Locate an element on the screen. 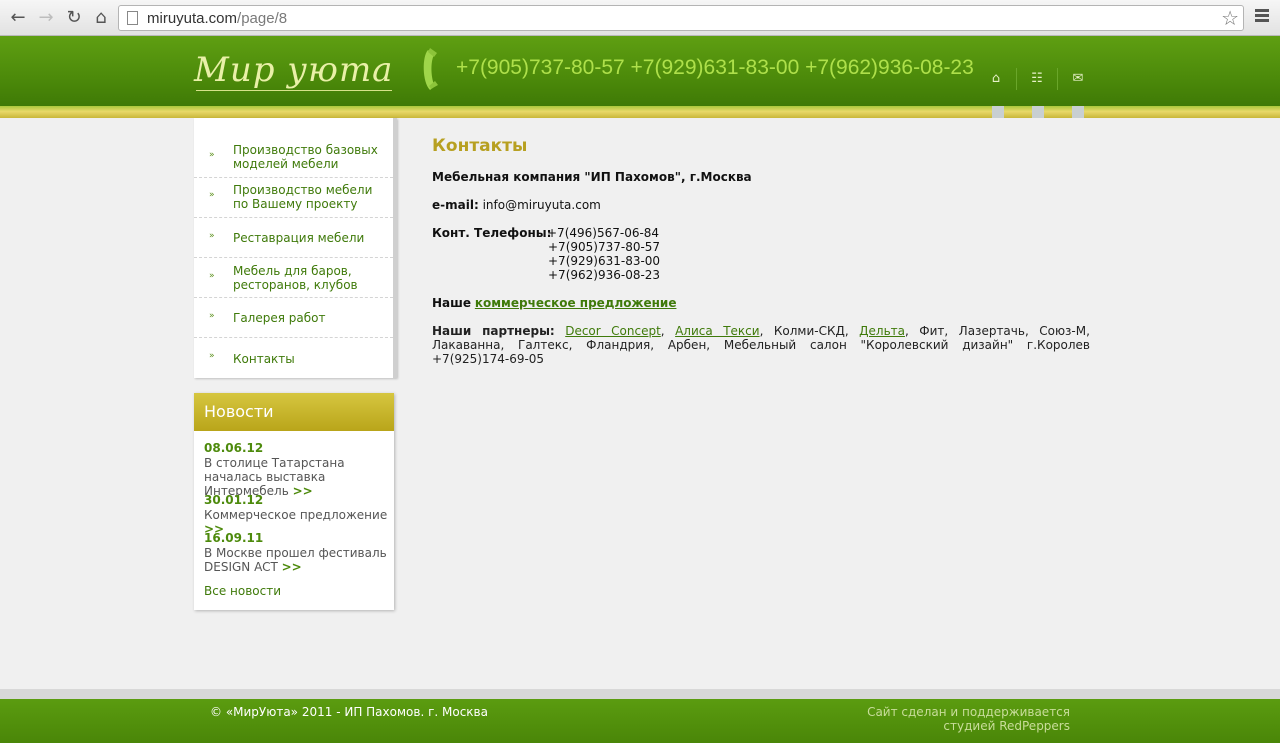 The height and width of the screenshot is (743, 1280). sidebar-item-custom-project: » Производство мебели по Вашему проекту is located at coordinates (293, 198).